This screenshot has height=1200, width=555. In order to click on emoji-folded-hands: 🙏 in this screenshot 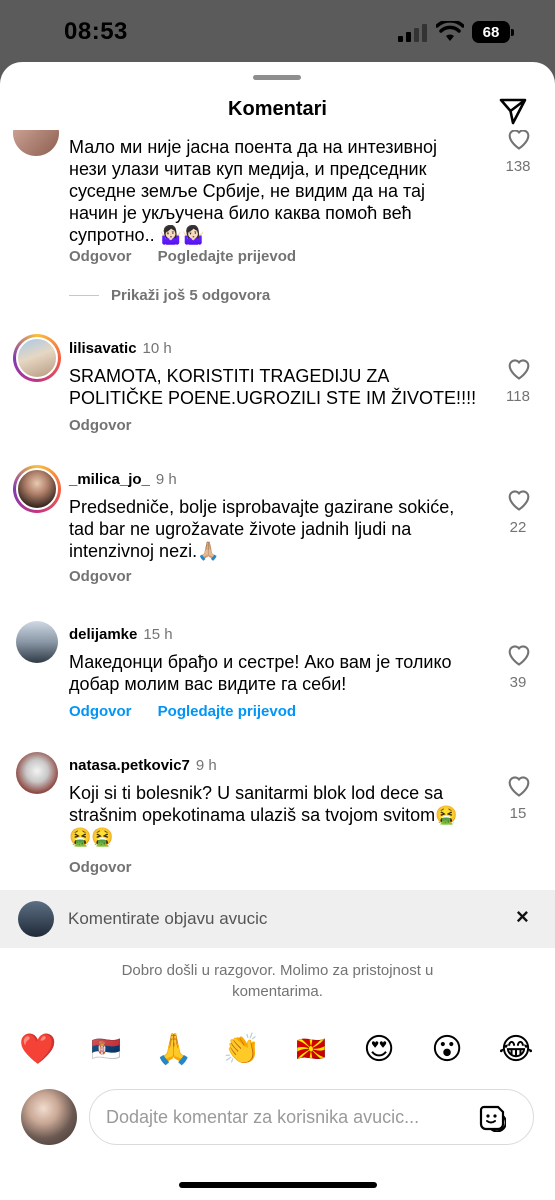, I will do `click(174, 1050)`.